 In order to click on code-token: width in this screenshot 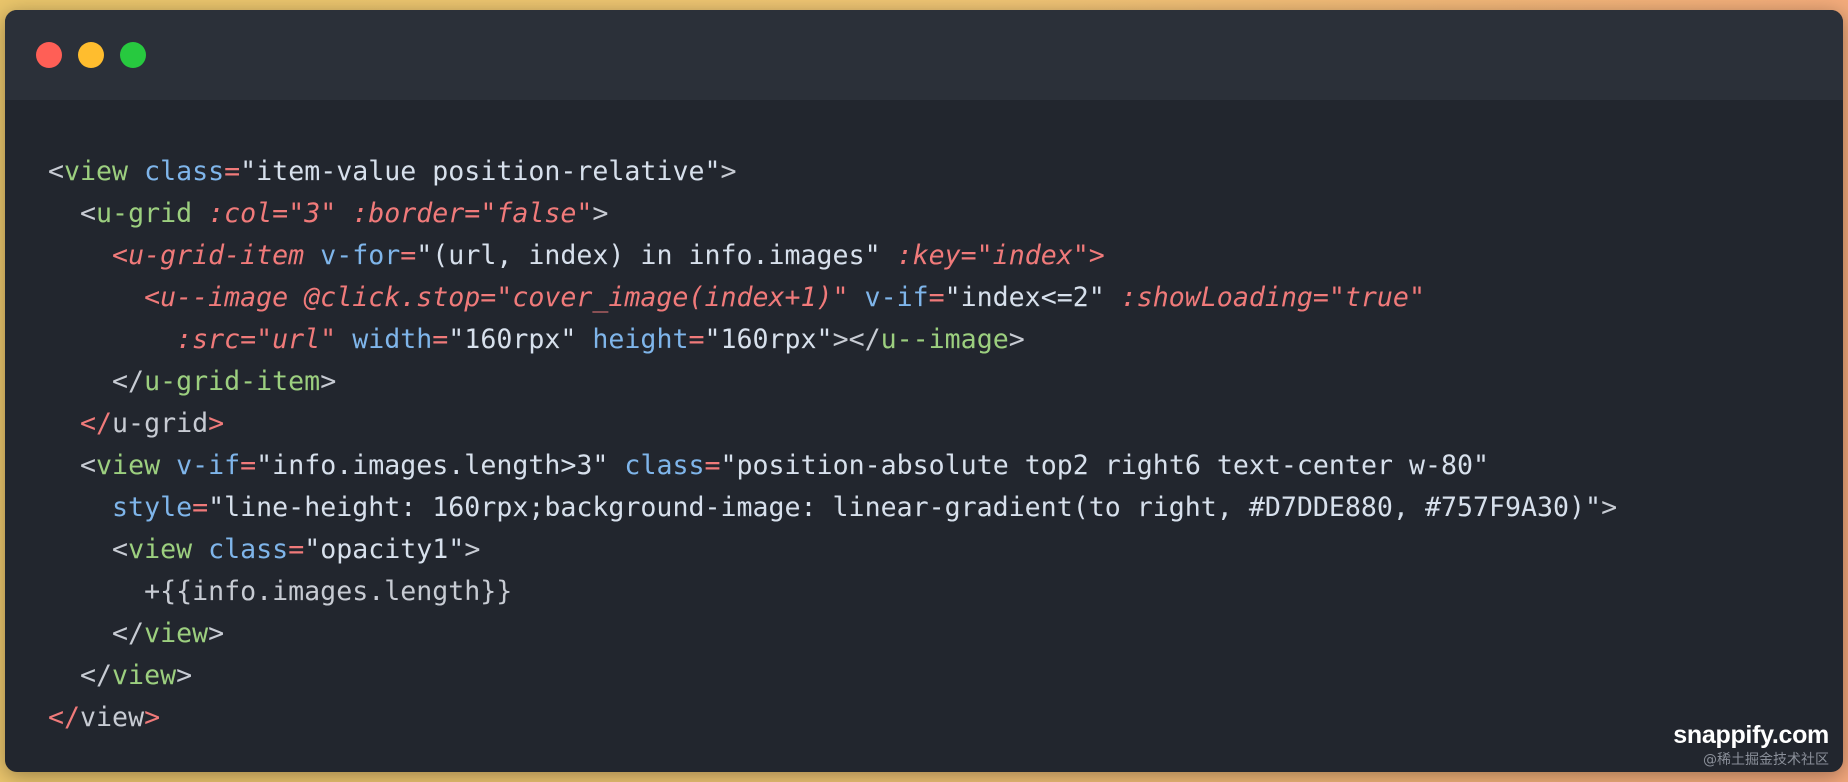, I will do `click(384, 339)`.